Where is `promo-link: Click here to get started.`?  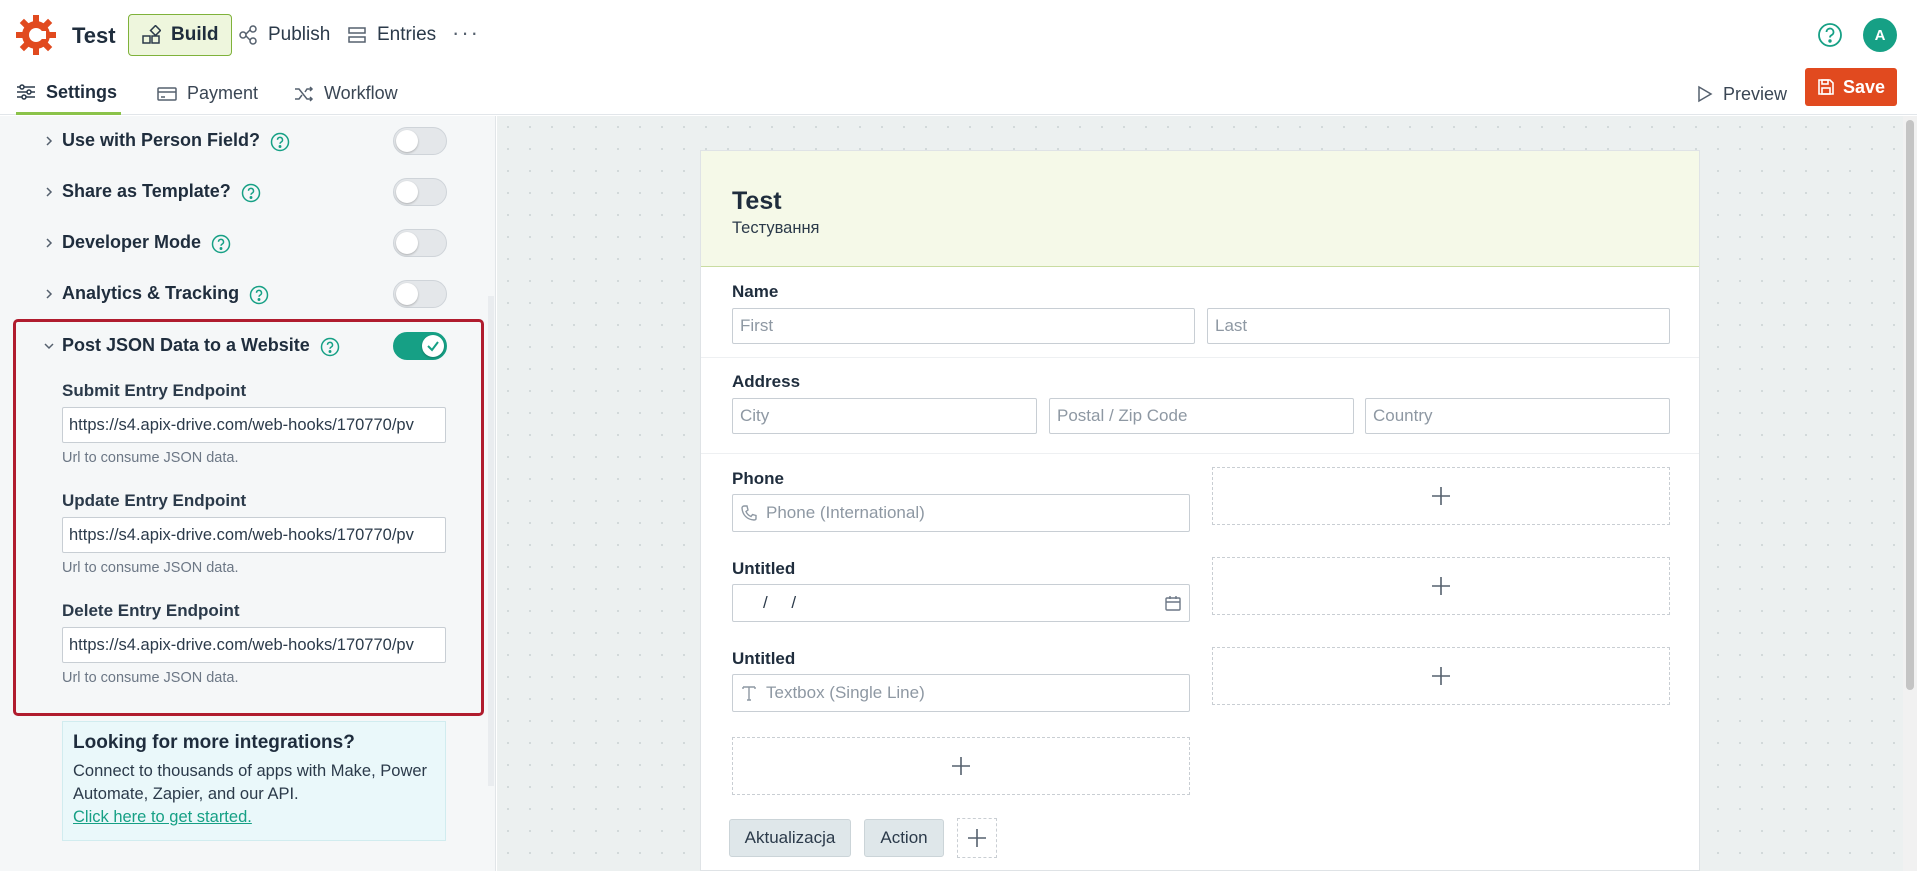 promo-link: Click here to get started. is located at coordinates (254, 817).